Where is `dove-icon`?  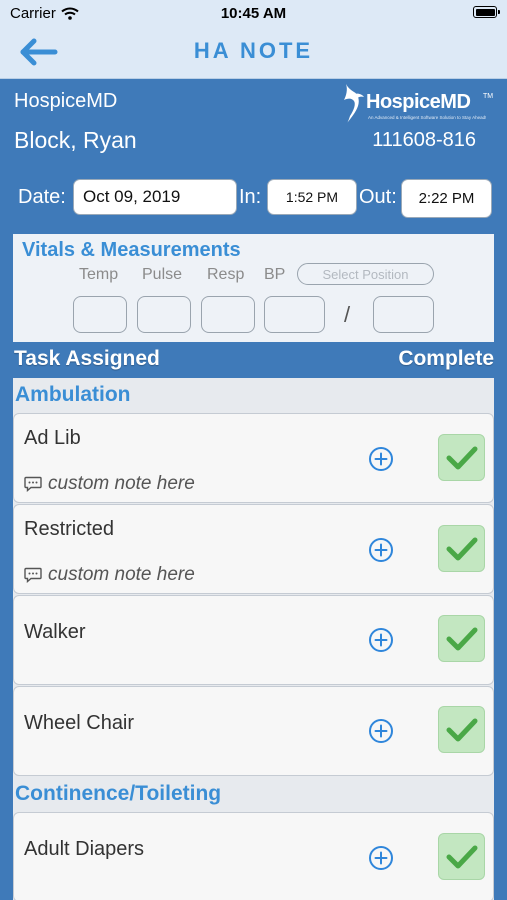
dove-icon is located at coordinates (354, 103).